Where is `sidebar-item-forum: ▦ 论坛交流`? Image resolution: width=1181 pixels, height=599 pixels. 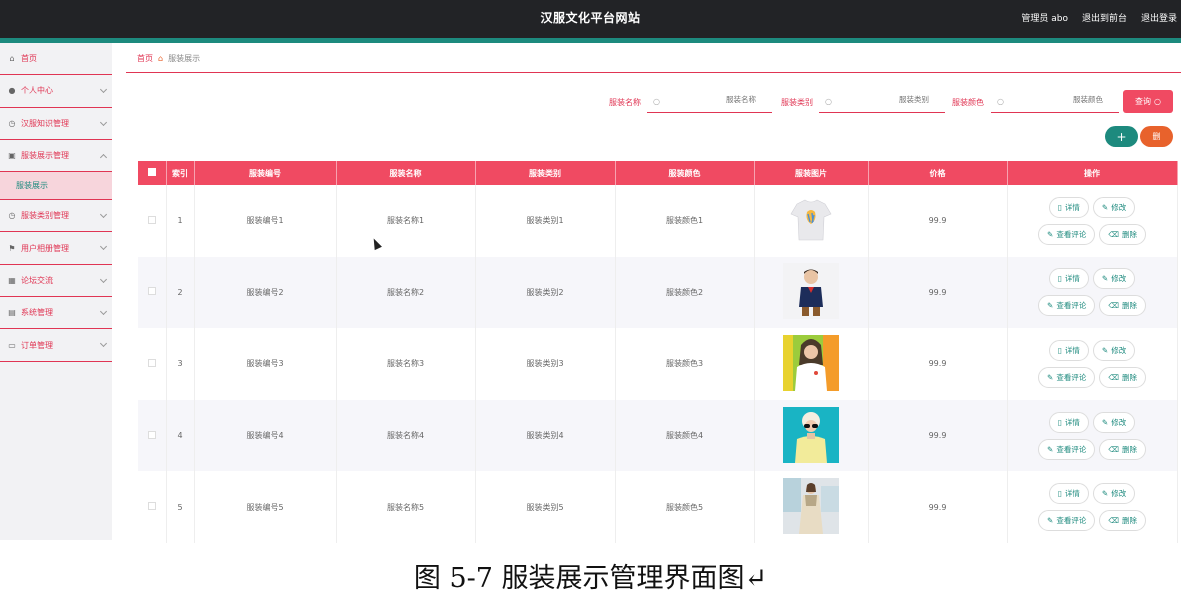 sidebar-item-forum: ▦ 论坛交流 is located at coordinates (56, 281).